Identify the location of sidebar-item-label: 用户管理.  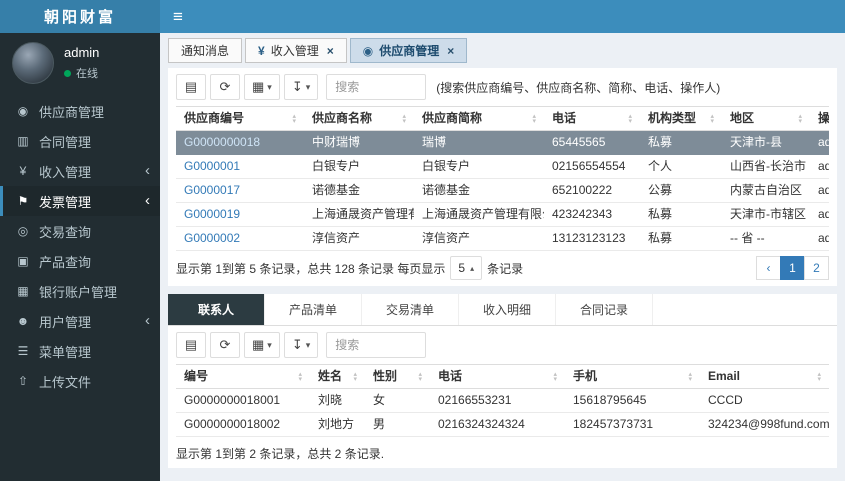
(65, 322).